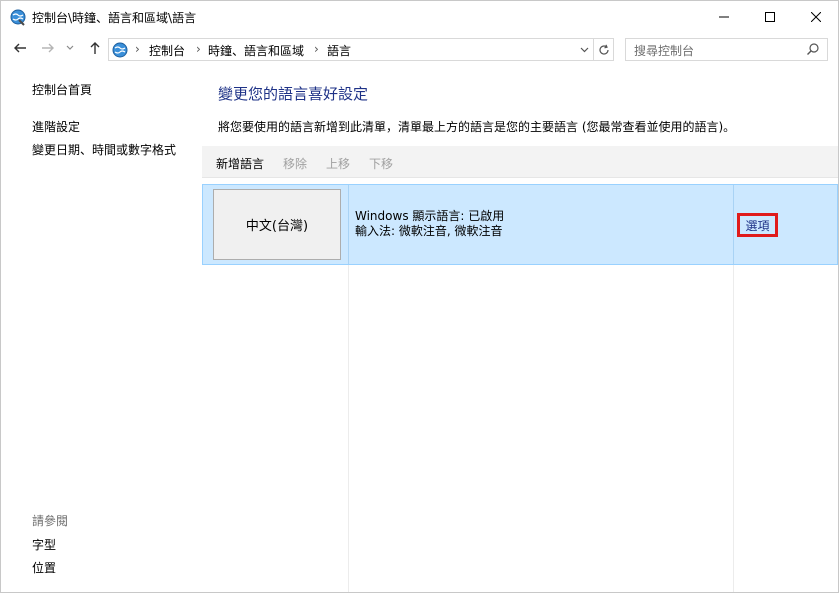  I want to click on language-options-link: 選項, so click(757, 225).